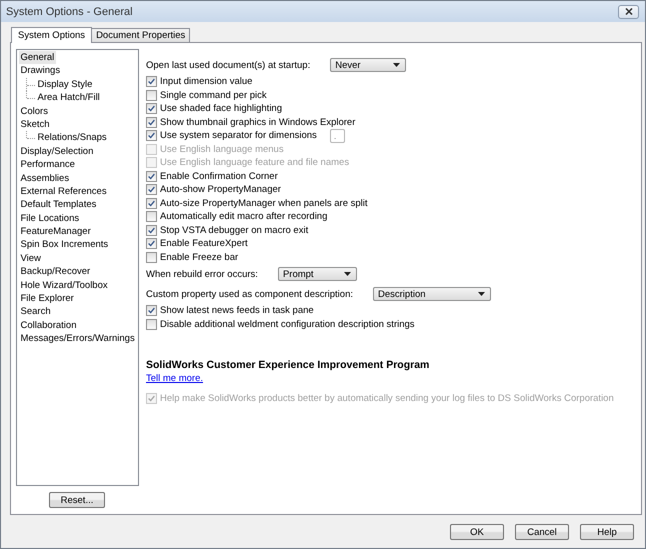 The width and height of the screenshot is (646, 549). I want to click on option-label: Use English language feature and file names, so click(255, 162).